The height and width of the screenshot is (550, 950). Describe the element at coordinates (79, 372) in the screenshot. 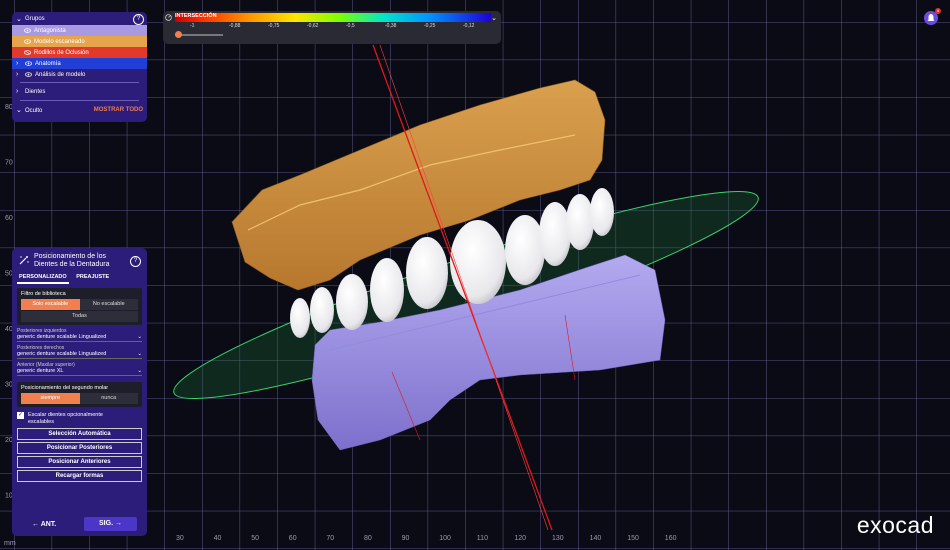

I see `anterior-select: generic denture XL ⌄` at that location.